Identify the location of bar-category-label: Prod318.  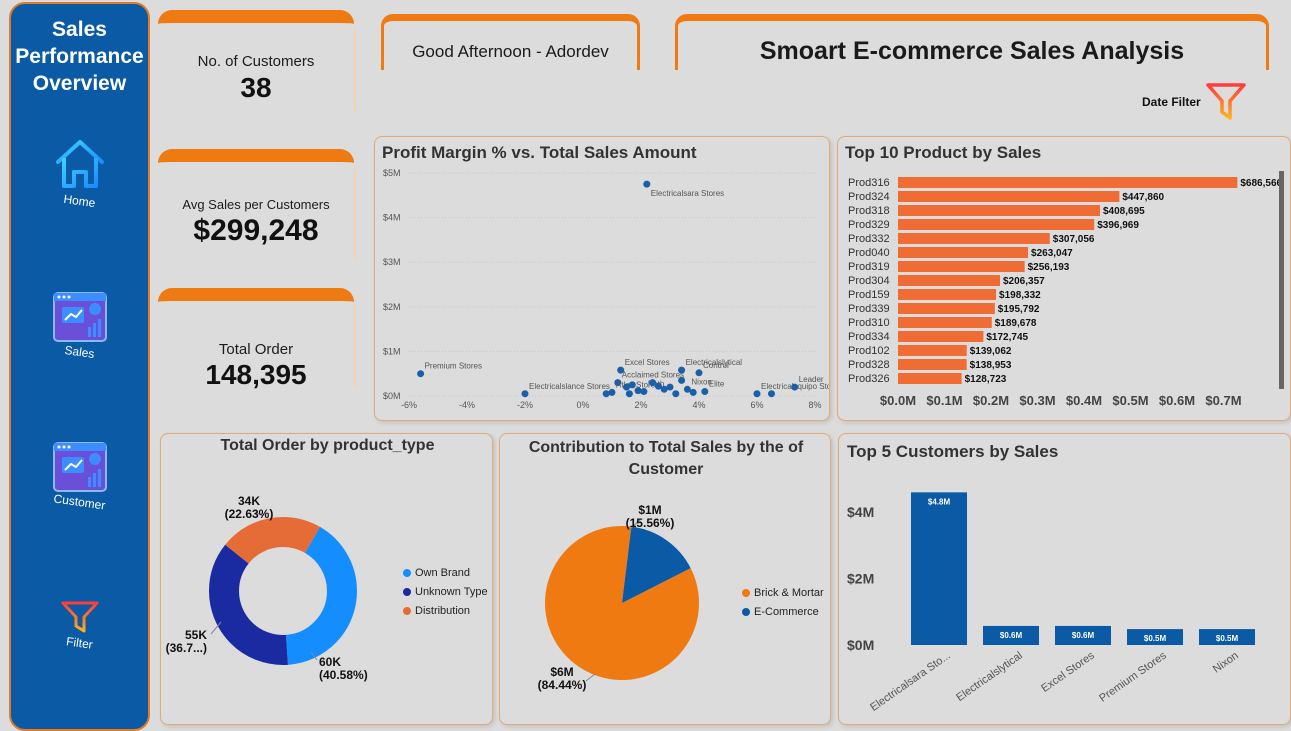
(869, 211).